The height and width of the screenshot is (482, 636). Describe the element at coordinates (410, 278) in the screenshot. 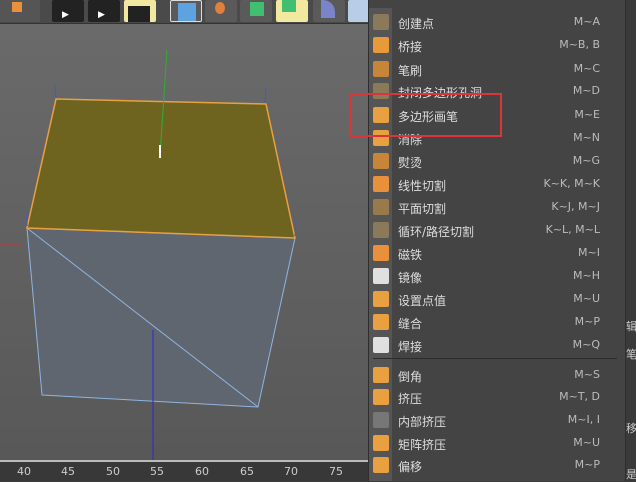

I see `menu-item-label: 镜像` at that location.